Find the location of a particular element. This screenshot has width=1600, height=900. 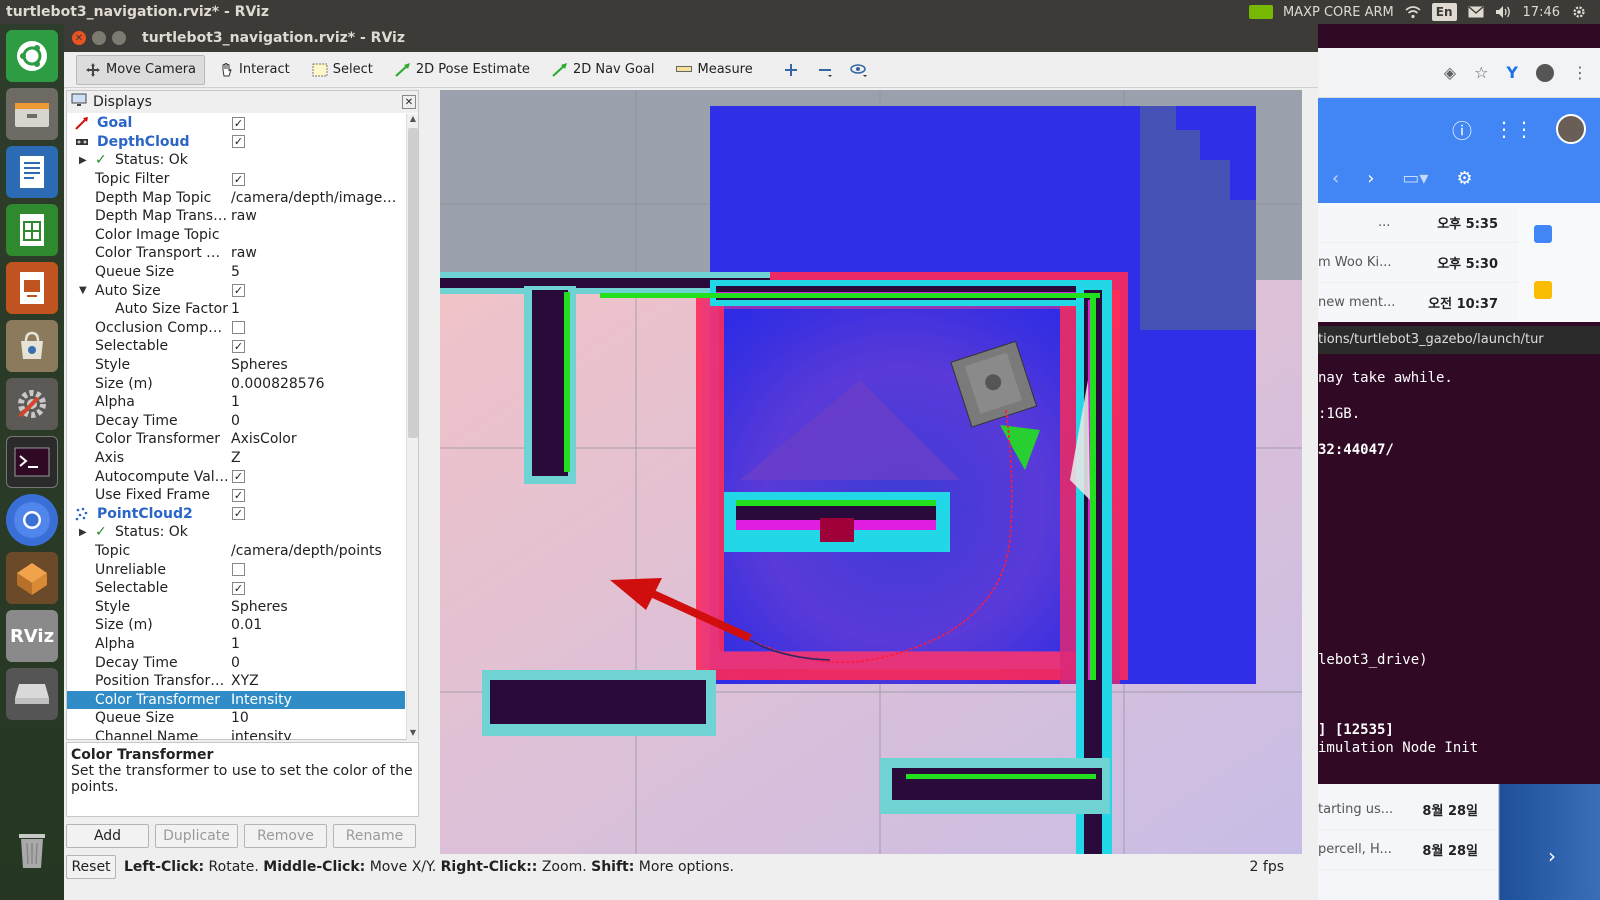

keyboard-icon: ▭▾ is located at coordinates (1415, 178).